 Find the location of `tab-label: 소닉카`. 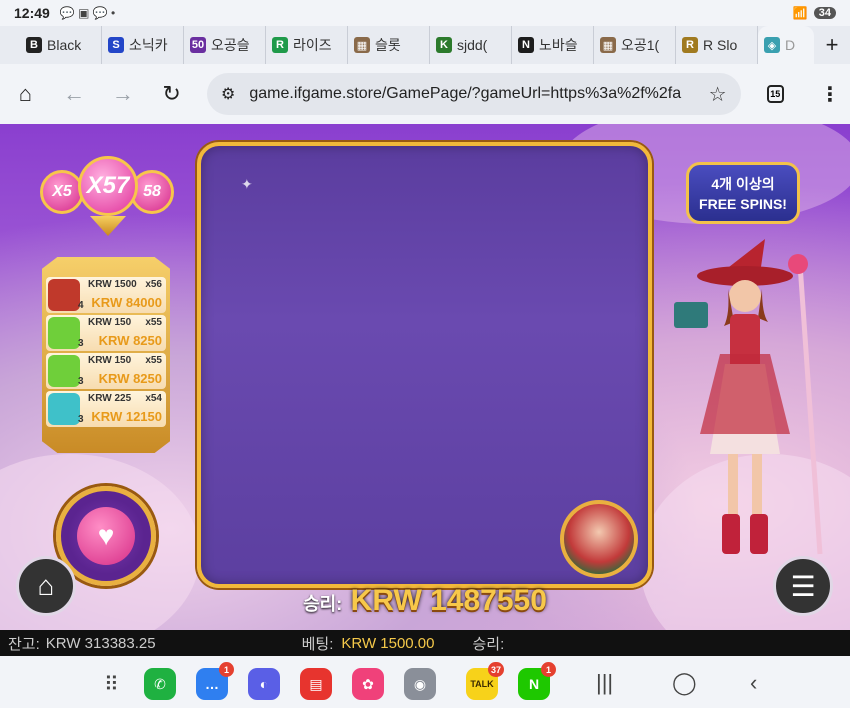

tab-label: 소닉카 is located at coordinates (148, 45).